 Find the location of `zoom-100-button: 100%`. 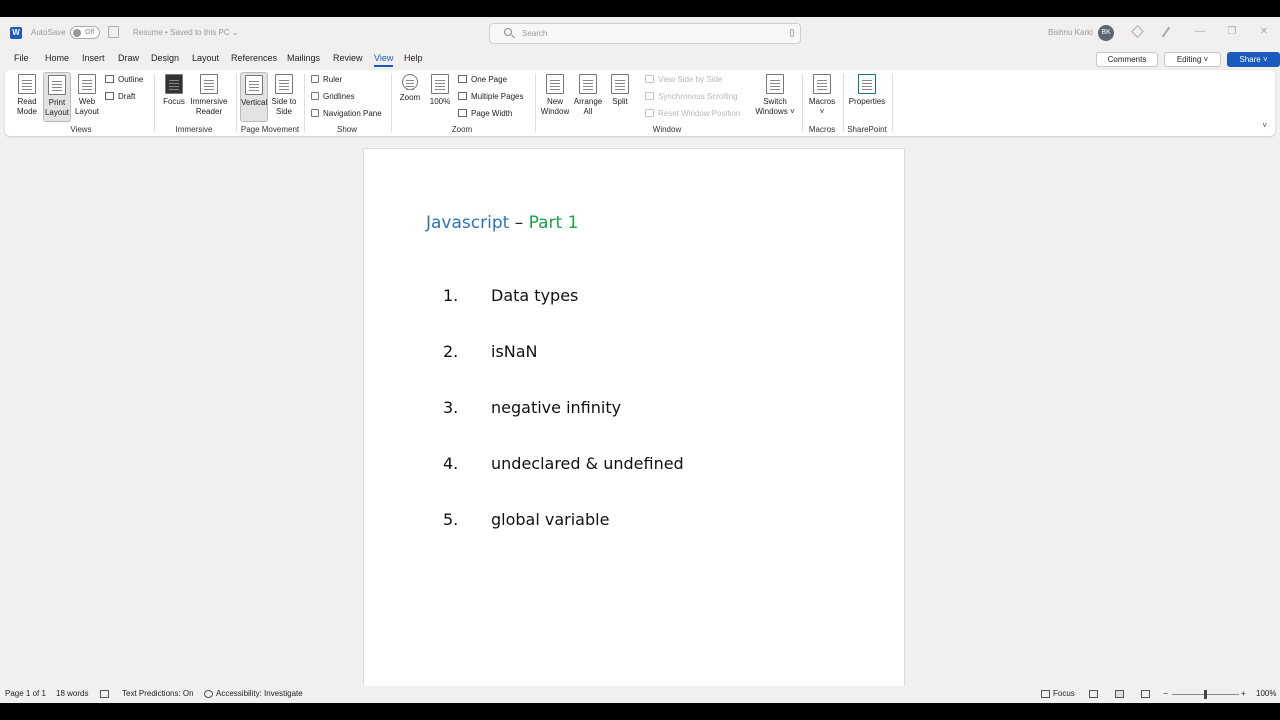

zoom-100-button: 100% is located at coordinates (440, 90).